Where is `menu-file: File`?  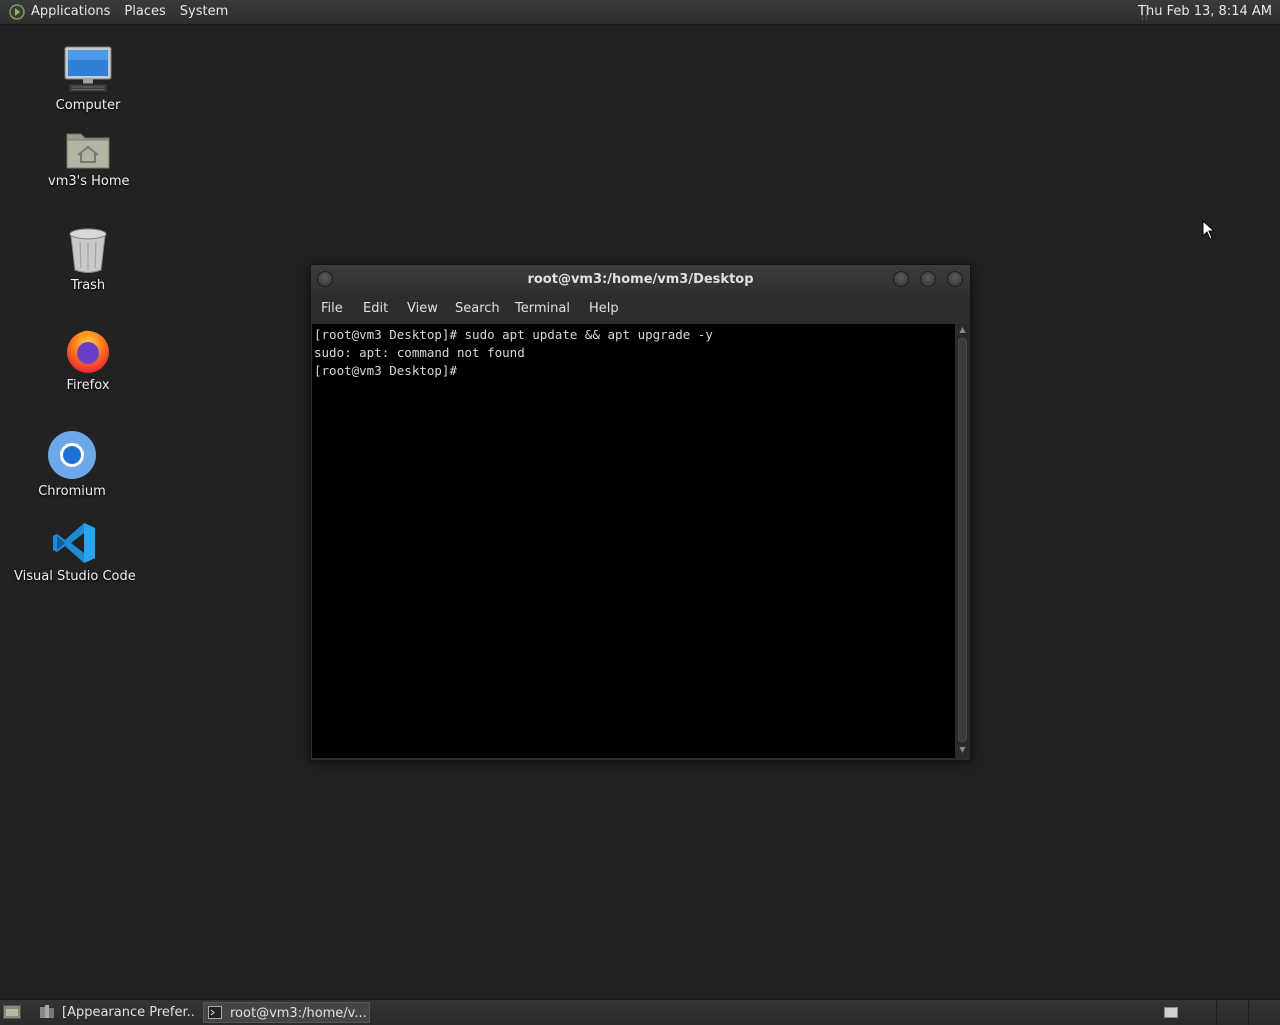
menu-file: File is located at coordinates (332, 309).